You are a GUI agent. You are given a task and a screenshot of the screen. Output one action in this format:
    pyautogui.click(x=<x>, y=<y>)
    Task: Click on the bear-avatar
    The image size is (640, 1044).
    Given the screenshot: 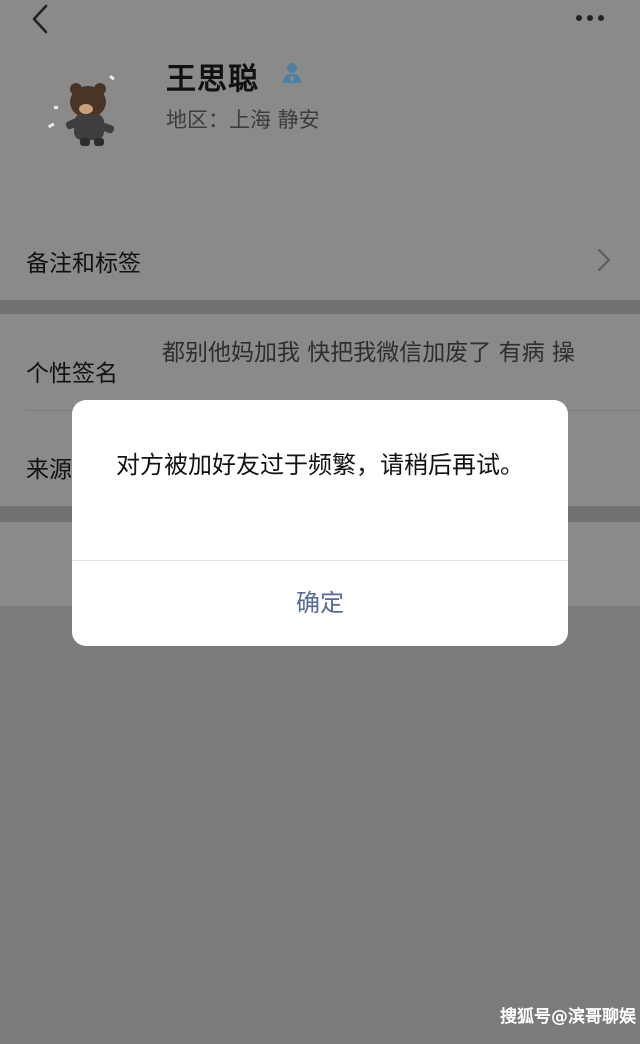 What is the action you would take?
    pyautogui.click(x=85, y=107)
    